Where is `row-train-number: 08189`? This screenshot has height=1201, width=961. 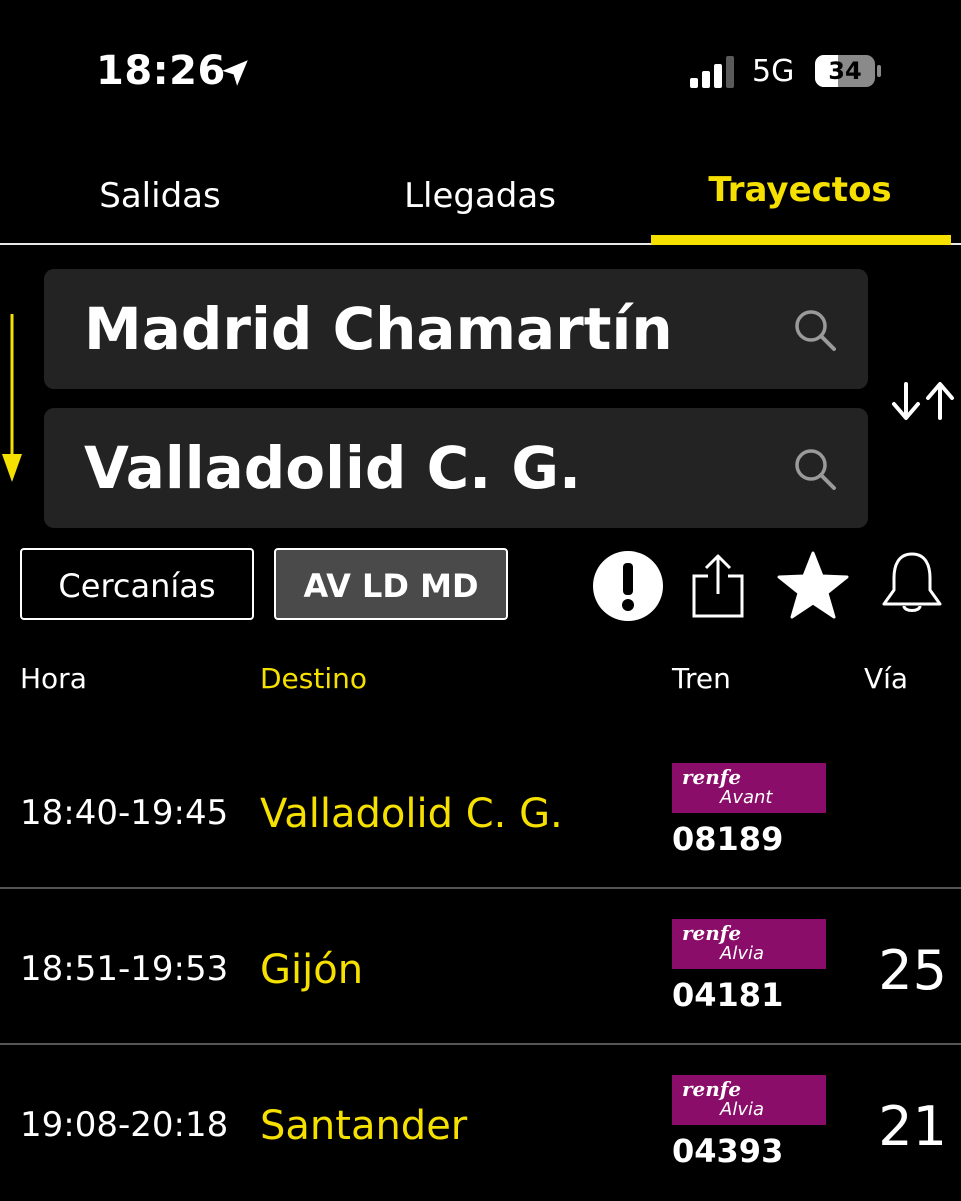 row-train-number: 08189 is located at coordinates (728, 839).